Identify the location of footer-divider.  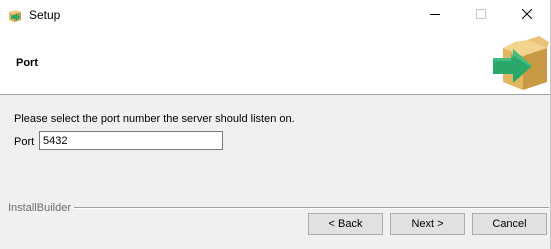
(311, 208).